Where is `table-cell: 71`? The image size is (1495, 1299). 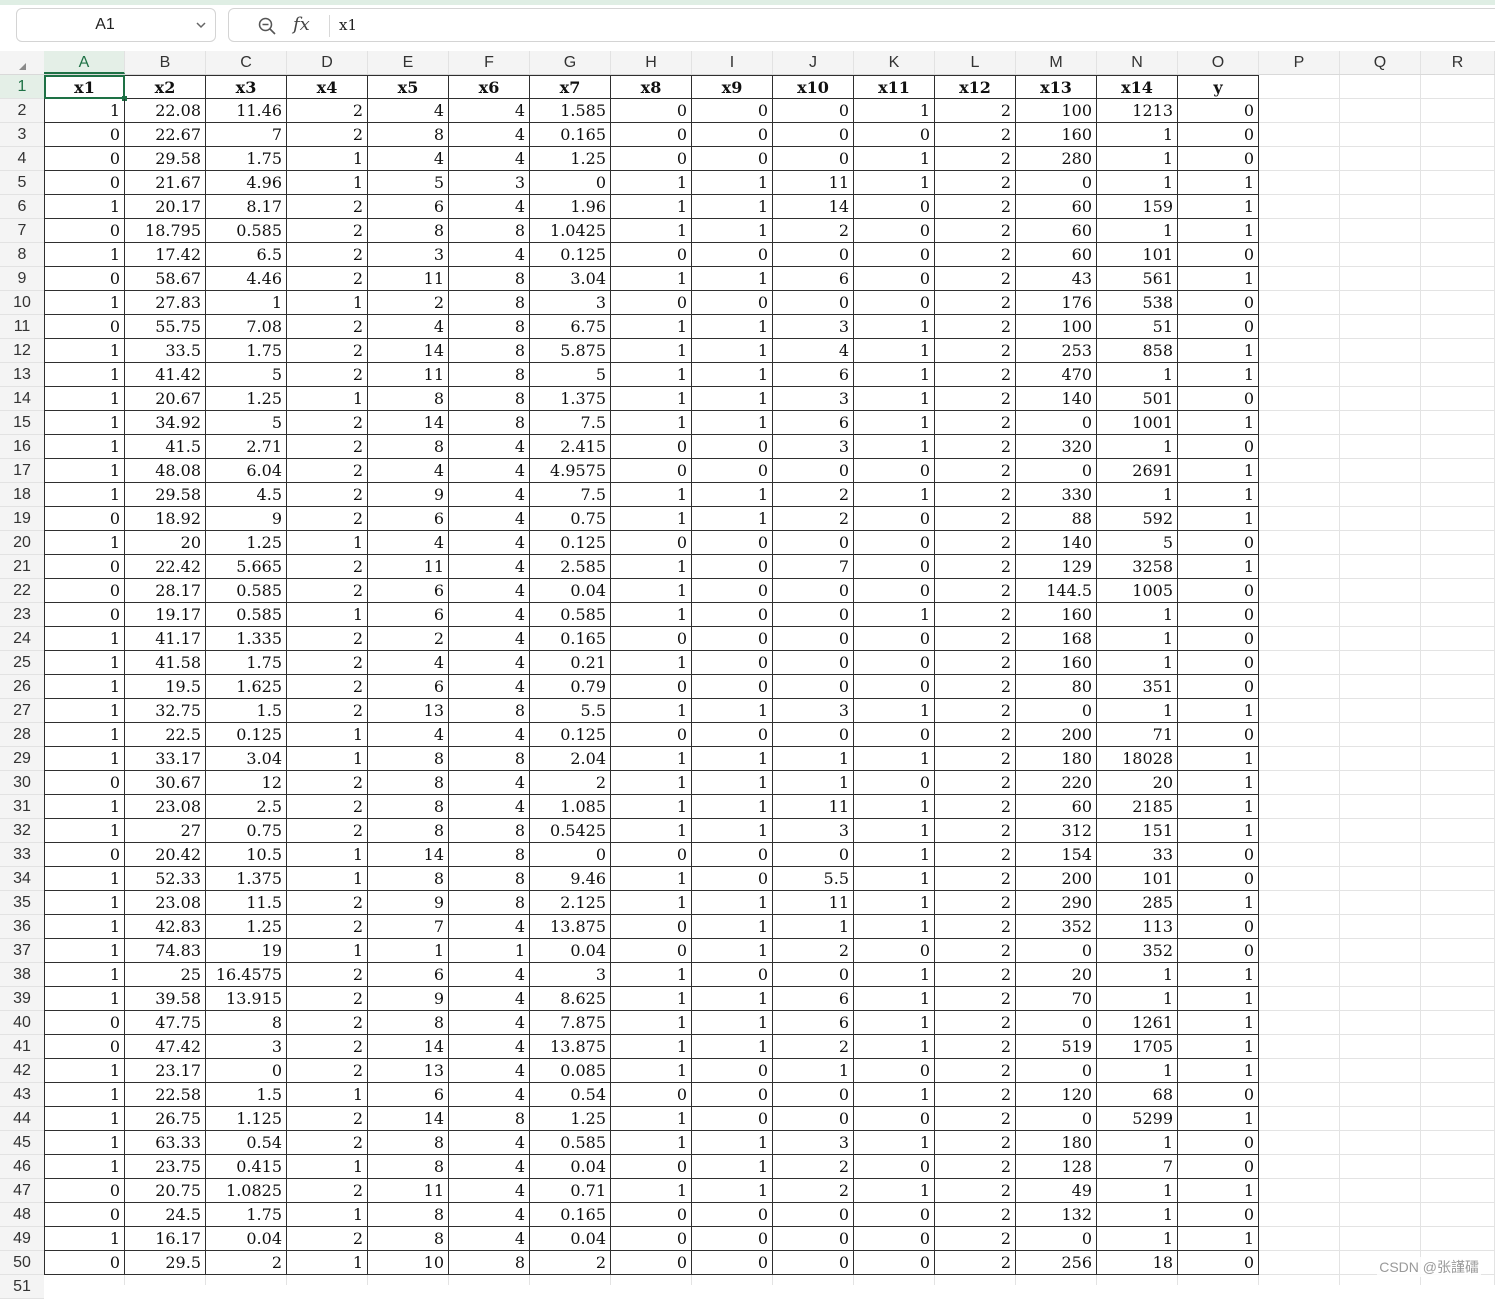 table-cell: 71 is located at coordinates (1137, 735).